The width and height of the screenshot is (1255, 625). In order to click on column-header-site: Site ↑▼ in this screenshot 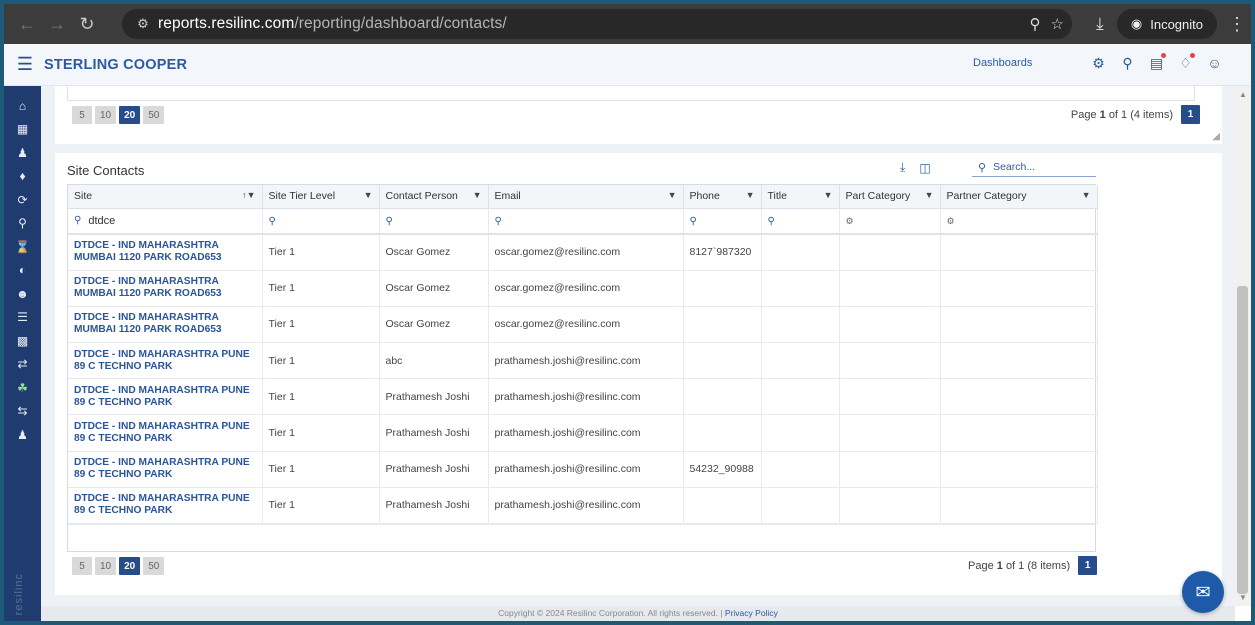, I will do `click(165, 197)`.